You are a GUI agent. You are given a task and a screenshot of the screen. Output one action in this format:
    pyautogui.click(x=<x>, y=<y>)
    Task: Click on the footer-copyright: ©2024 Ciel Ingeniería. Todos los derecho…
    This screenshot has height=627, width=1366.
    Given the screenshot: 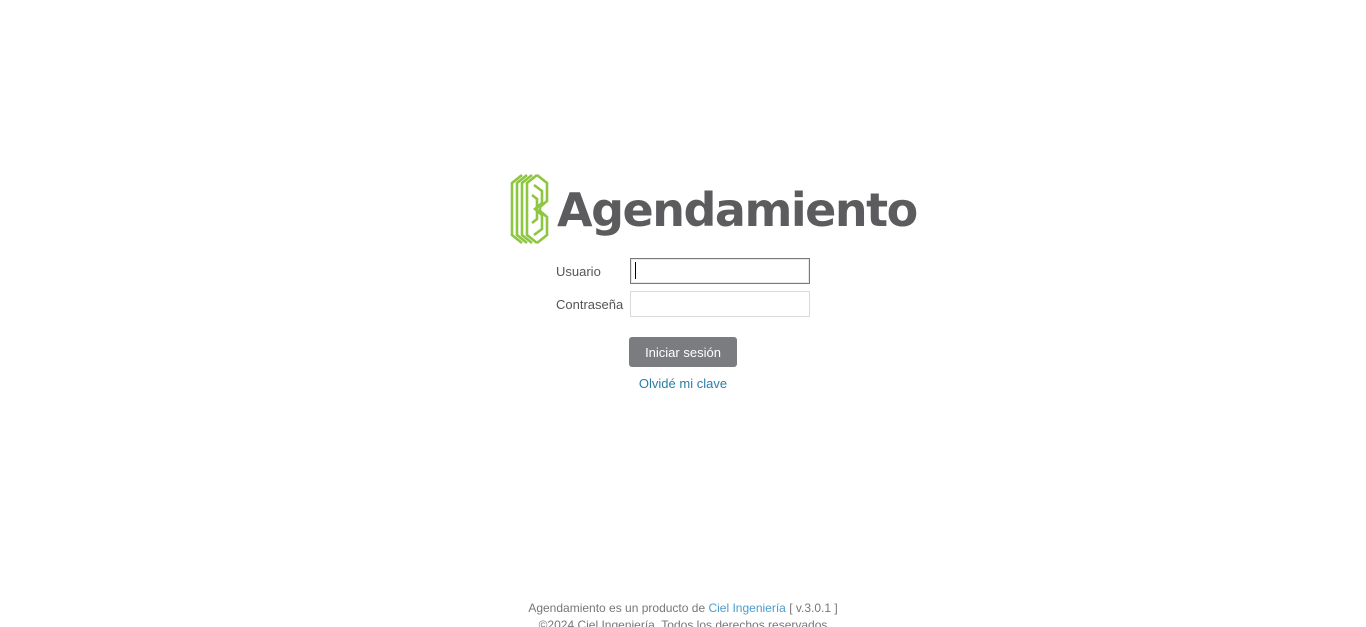 What is the action you would take?
    pyautogui.click(x=683, y=622)
    